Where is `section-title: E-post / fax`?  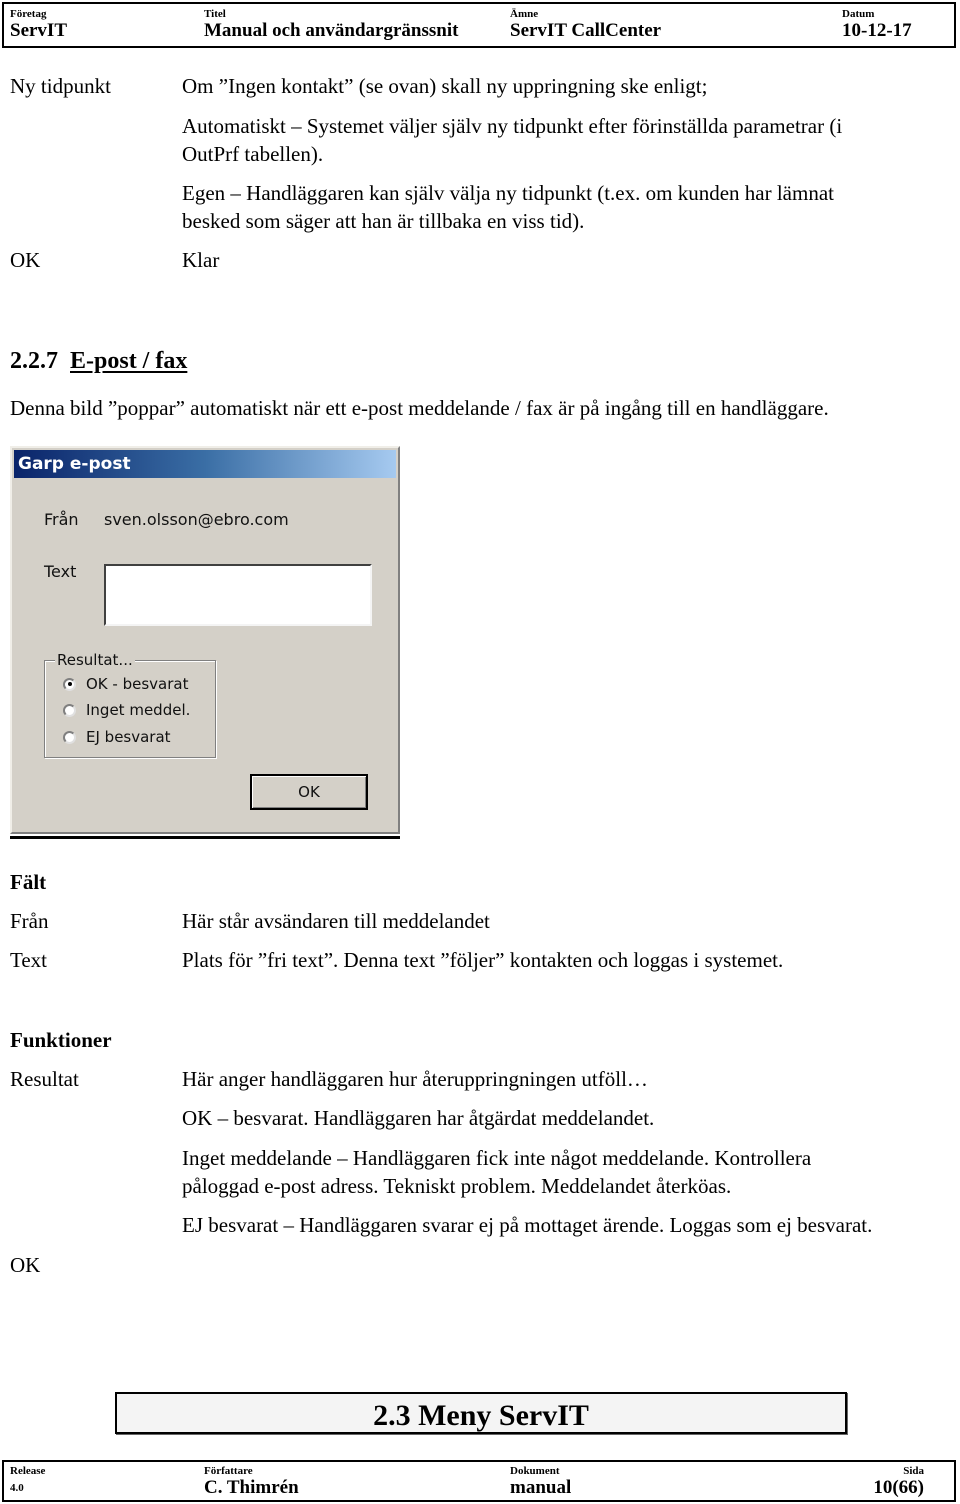 section-title: E-post / fax is located at coordinates (129, 361).